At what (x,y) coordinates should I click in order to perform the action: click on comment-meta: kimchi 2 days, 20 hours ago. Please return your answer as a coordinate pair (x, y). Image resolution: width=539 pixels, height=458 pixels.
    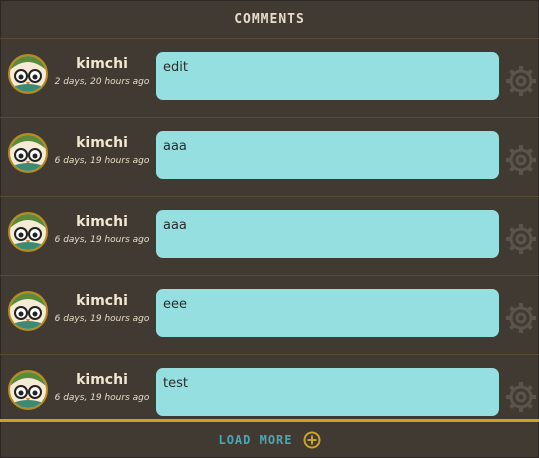
    Looking at the image, I should click on (102, 72).